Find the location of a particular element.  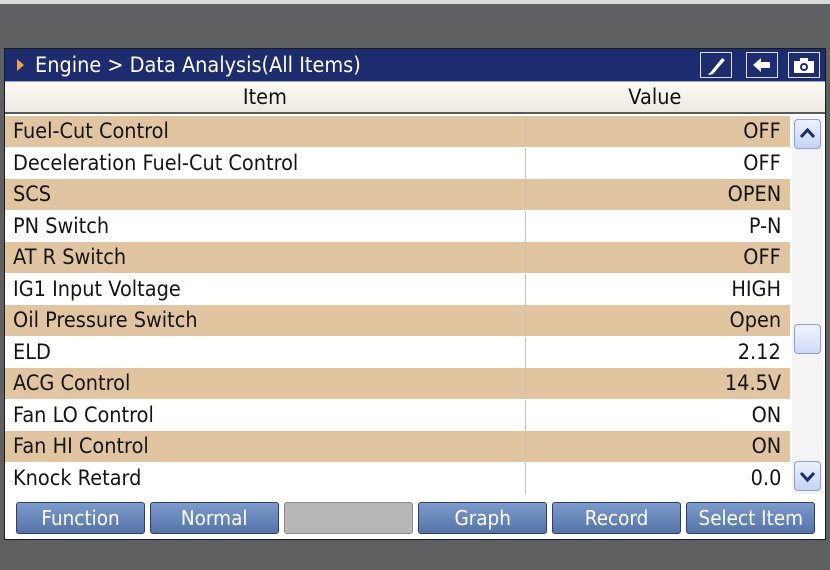

column-header-item: Item is located at coordinates (264, 97).